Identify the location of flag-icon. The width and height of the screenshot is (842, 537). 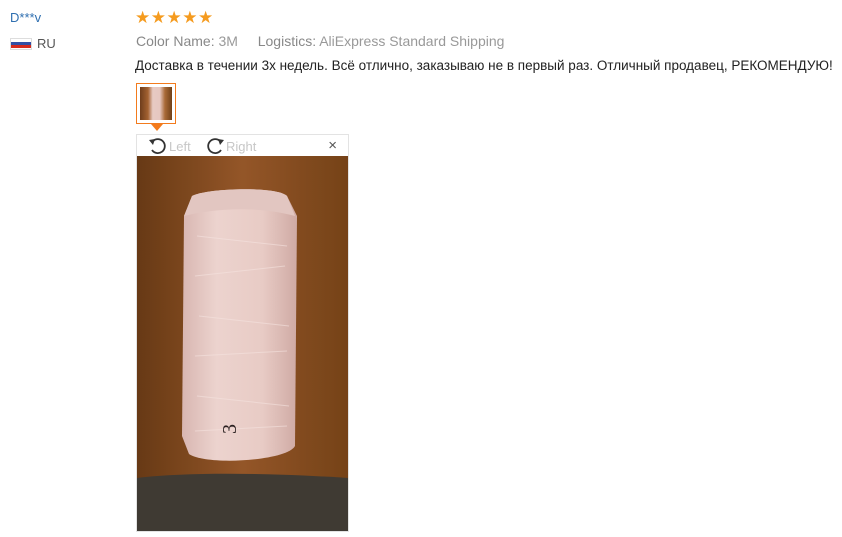
(21, 43).